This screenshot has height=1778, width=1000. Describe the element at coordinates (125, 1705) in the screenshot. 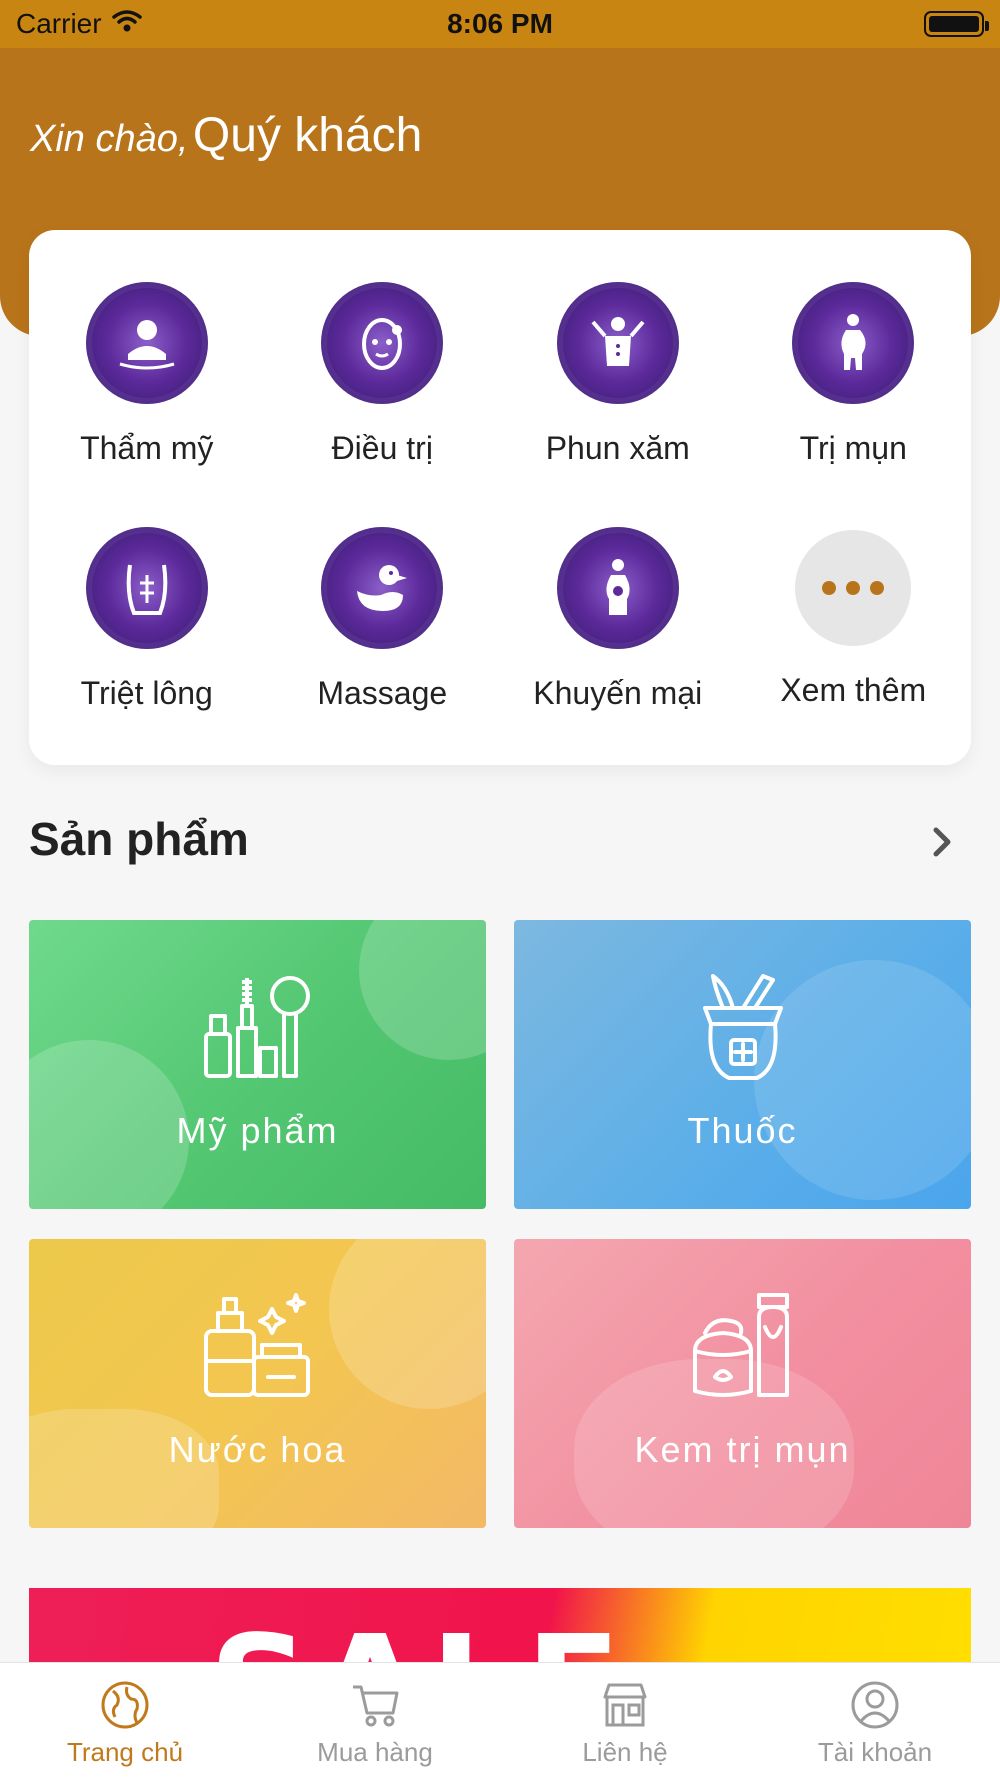

I see `globe-icon` at that location.